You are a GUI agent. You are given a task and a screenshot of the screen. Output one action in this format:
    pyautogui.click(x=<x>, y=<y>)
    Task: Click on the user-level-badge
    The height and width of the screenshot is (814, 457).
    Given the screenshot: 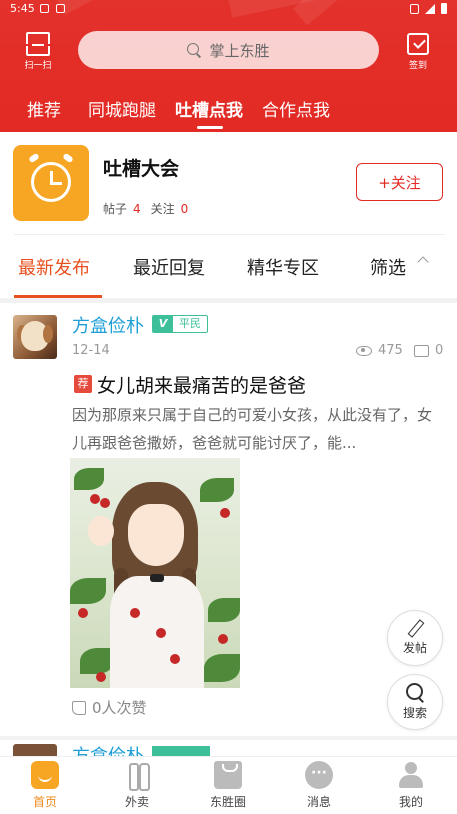 What is the action you would take?
    pyautogui.click(x=181, y=751)
    